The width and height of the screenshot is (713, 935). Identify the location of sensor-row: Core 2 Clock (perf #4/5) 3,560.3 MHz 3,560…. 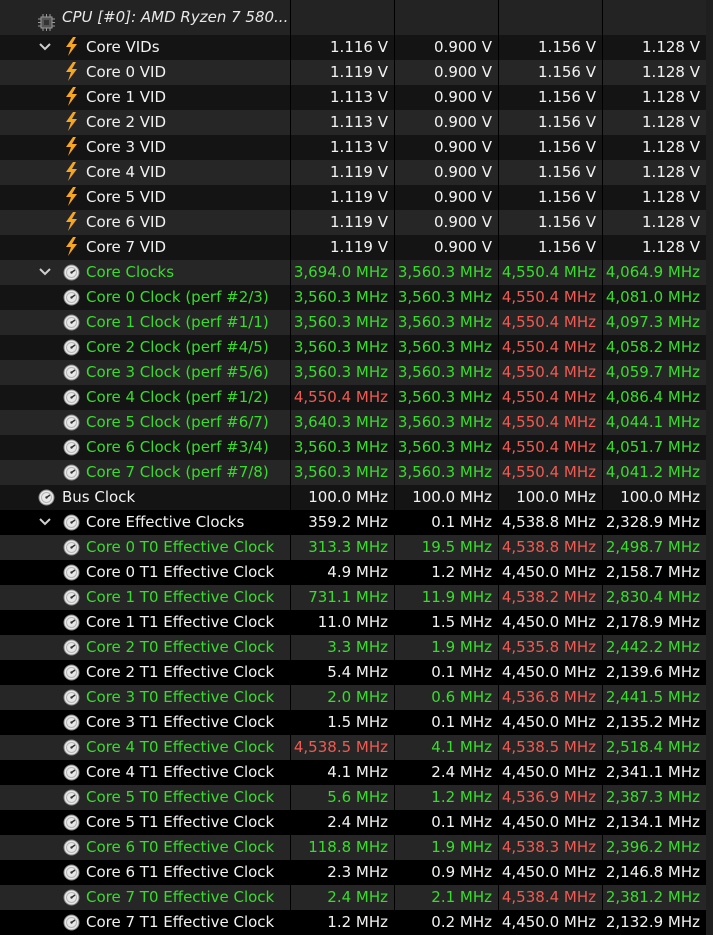
(356, 347).